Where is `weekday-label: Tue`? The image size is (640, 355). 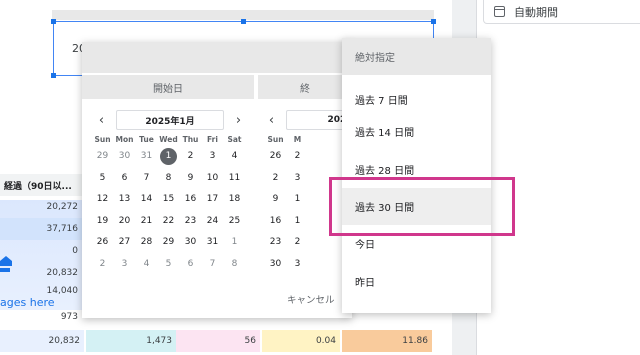
weekday-label: Tue is located at coordinates (146, 139).